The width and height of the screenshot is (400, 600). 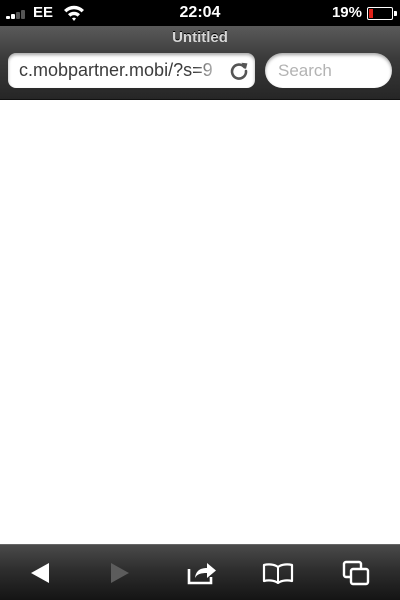 I want to click on back-arrow-icon, so click(x=40, y=573).